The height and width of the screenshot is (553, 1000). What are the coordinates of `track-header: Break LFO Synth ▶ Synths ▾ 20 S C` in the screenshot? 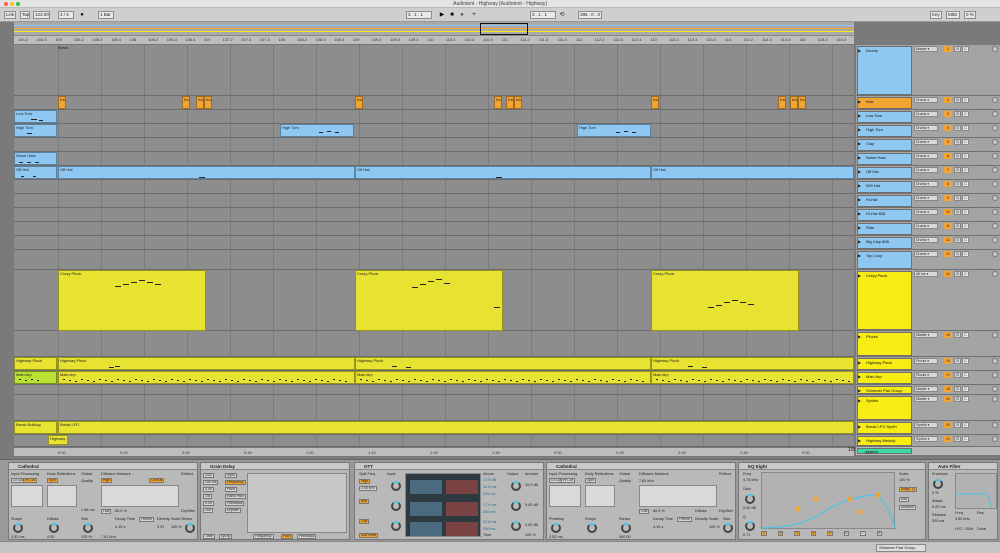 It's located at (928, 428).